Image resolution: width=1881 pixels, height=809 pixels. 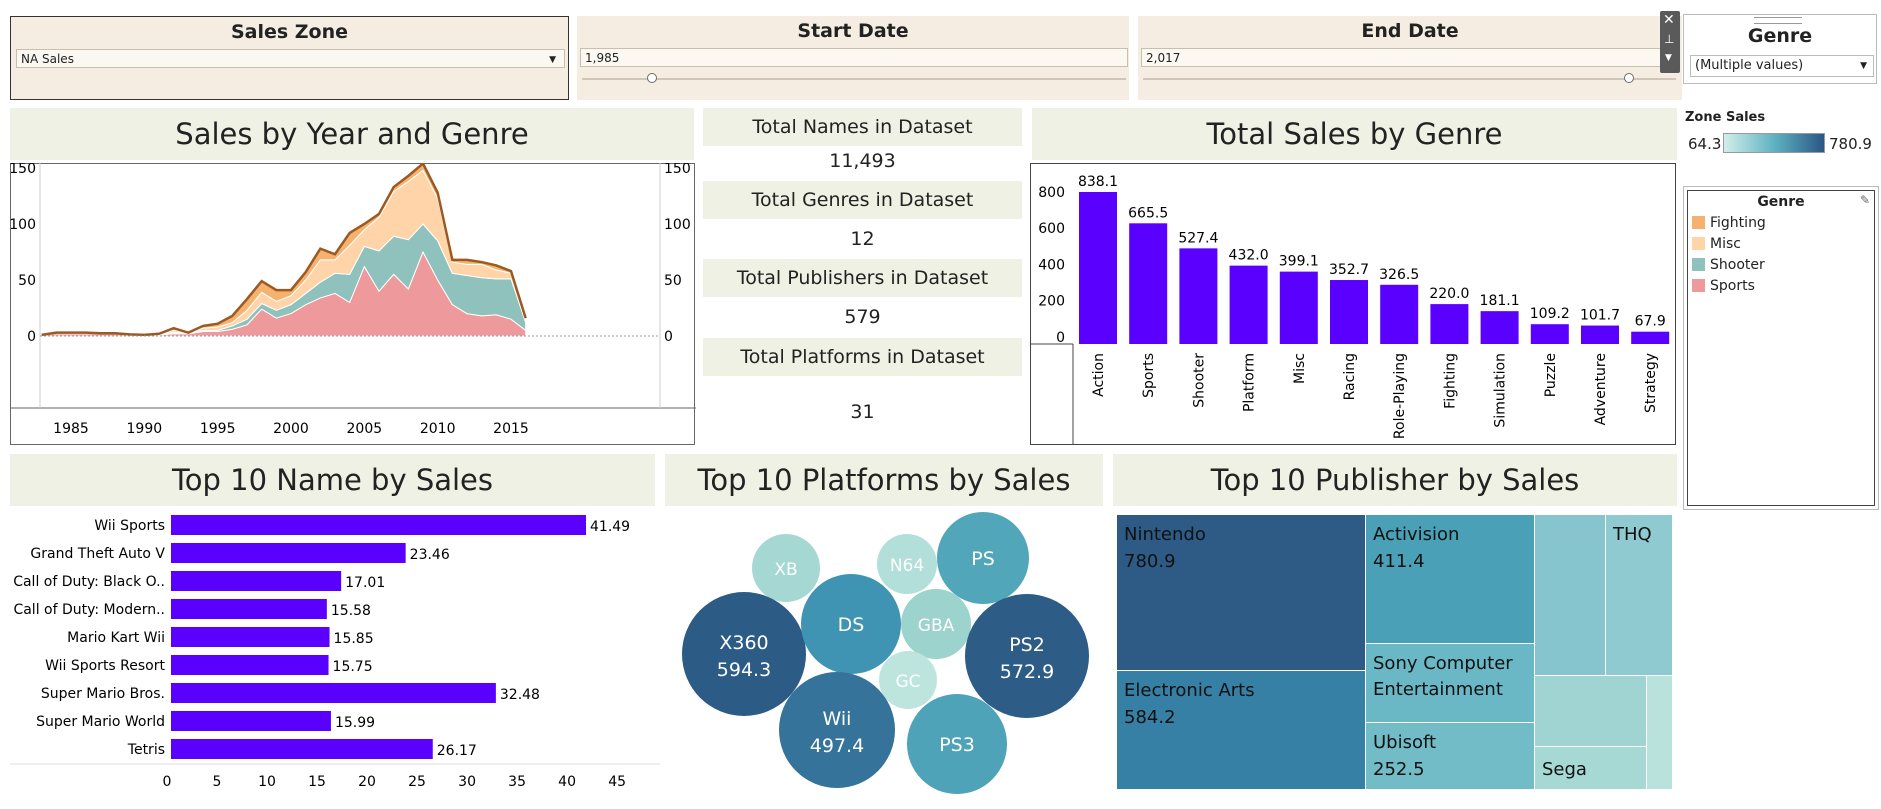 What do you see at coordinates (1650, 322) in the screenshot?
I see `bar-data-label: 67.9` at bounding box center [1650, 322].